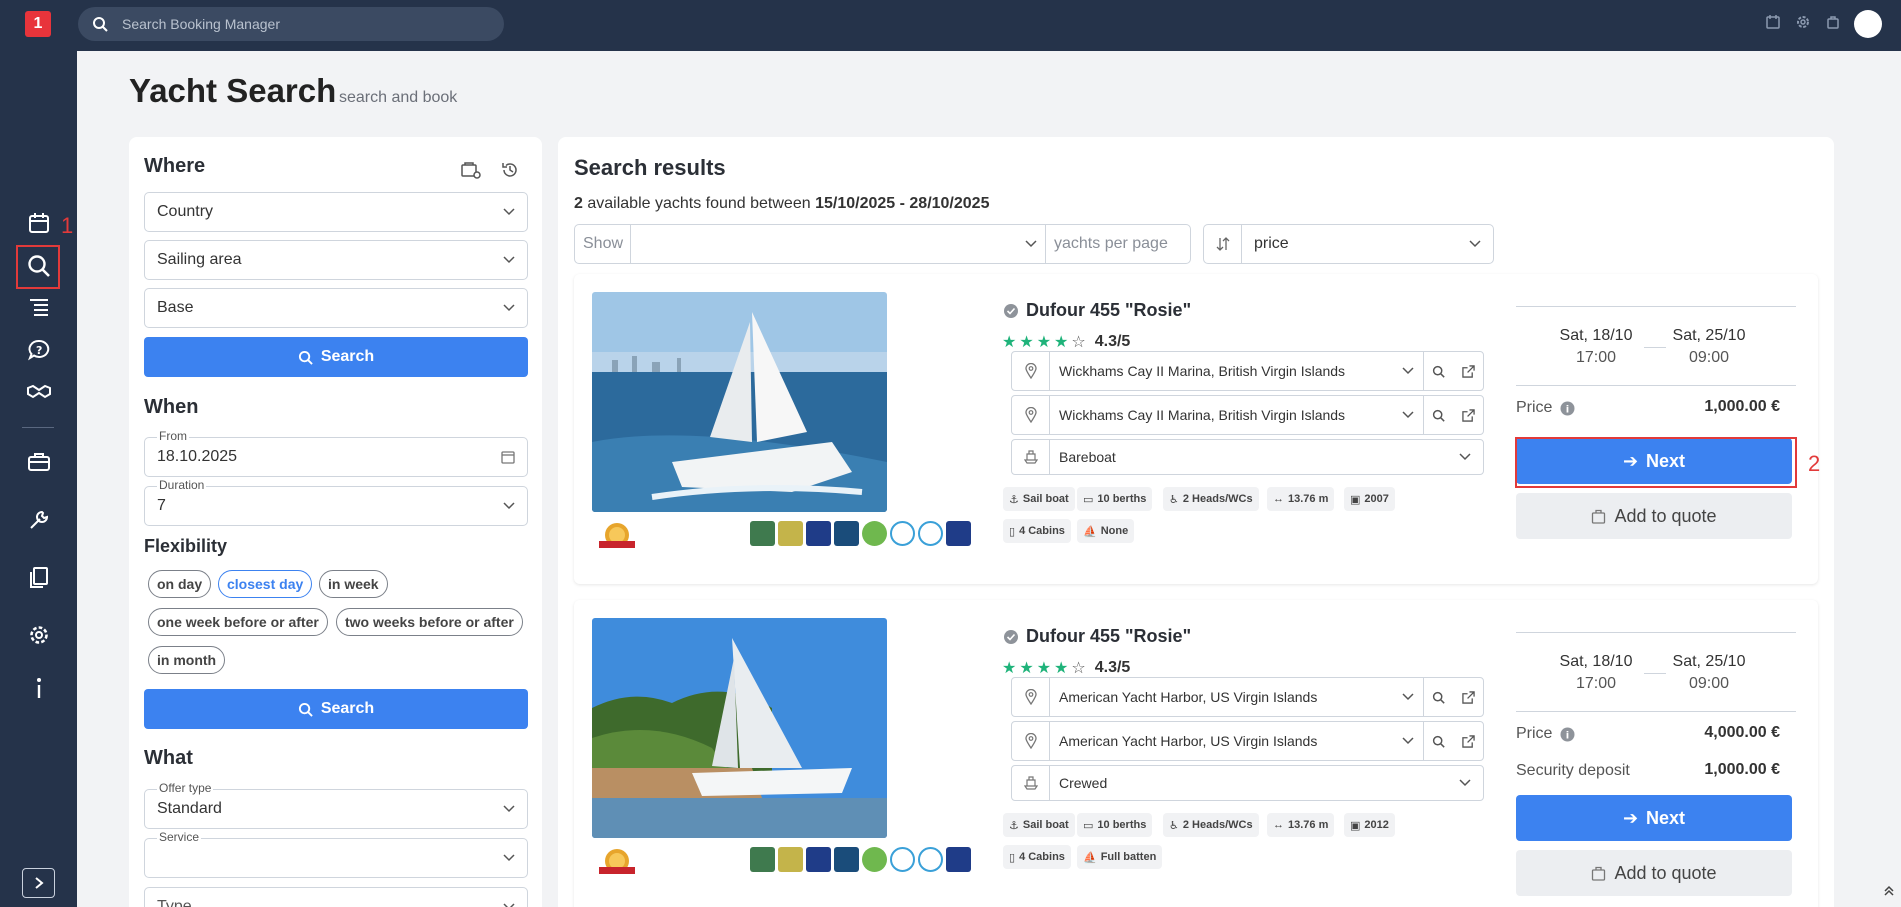 The width and height of the screenshot is (1901, 907). I want to click on annotation-label-2: 2, so click(1814, 463).